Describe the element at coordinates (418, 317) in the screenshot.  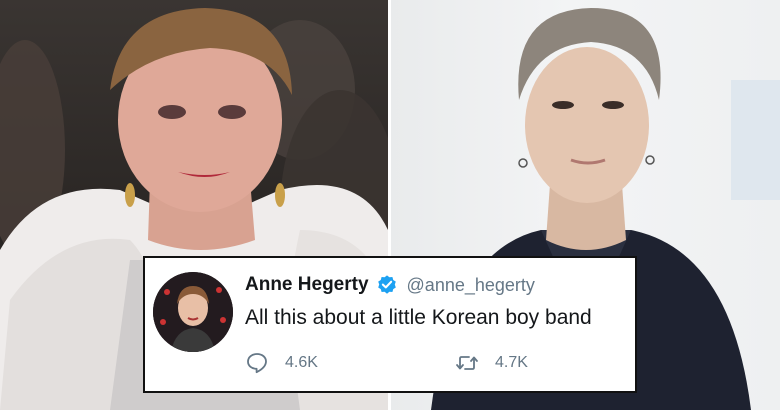
I see `tweet-text: All this about a little Korean boy band` at that location.